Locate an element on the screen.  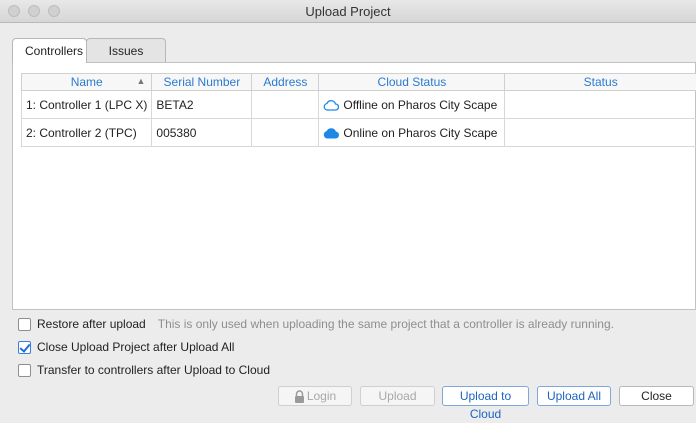
tab-controllers: Controllers is located at coordinates (49, 50).